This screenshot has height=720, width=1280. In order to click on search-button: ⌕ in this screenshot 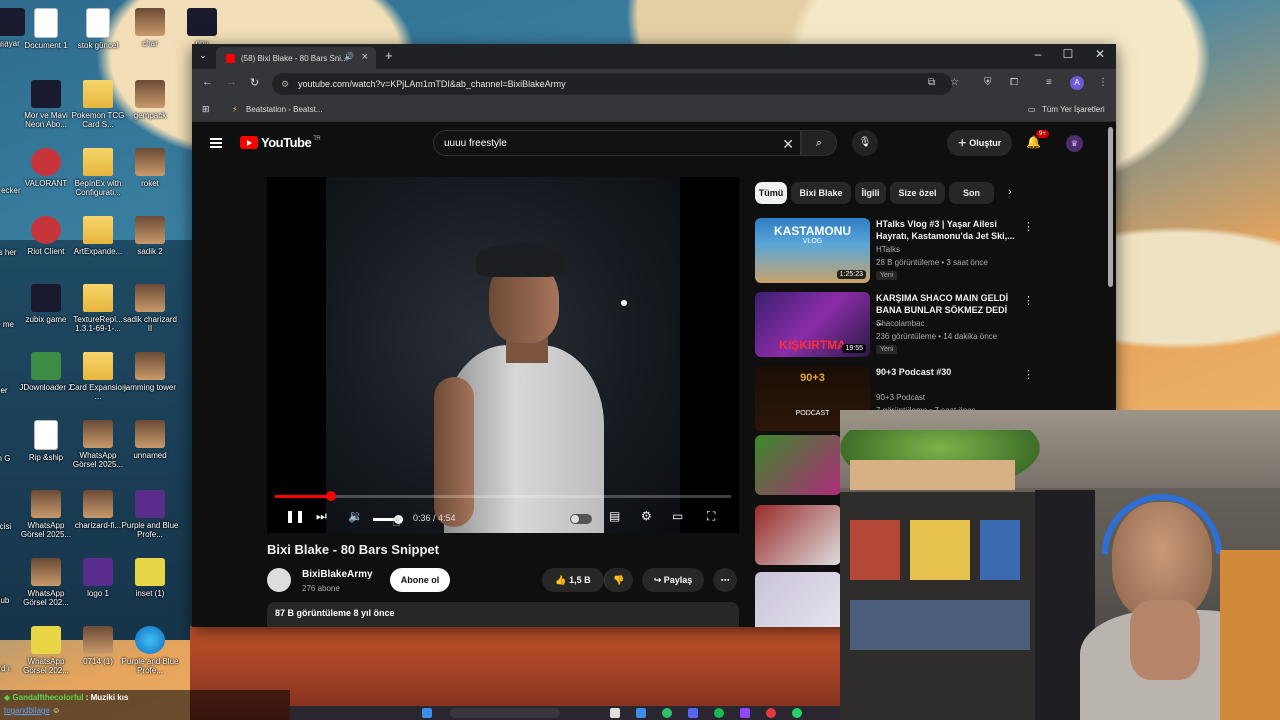, I will do `click(819, 143)`.